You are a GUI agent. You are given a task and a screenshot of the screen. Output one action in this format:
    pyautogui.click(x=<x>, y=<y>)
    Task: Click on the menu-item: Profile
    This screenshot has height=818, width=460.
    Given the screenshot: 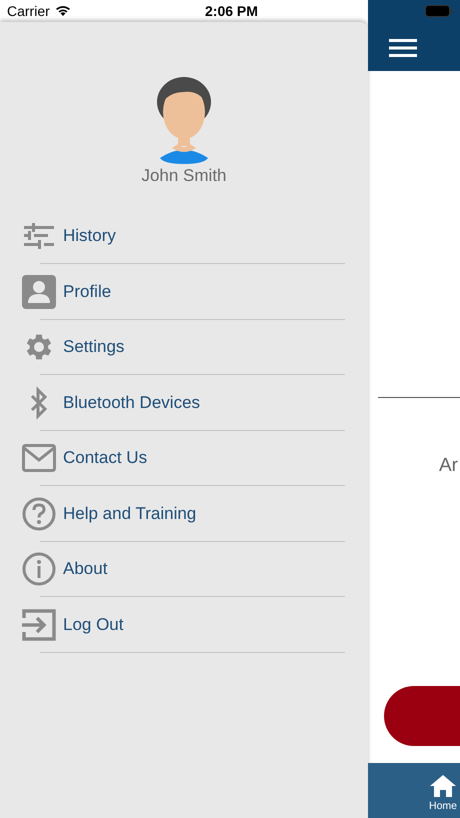 What is the action you would take?
    pyautogui.click(x=87, y=291)
    